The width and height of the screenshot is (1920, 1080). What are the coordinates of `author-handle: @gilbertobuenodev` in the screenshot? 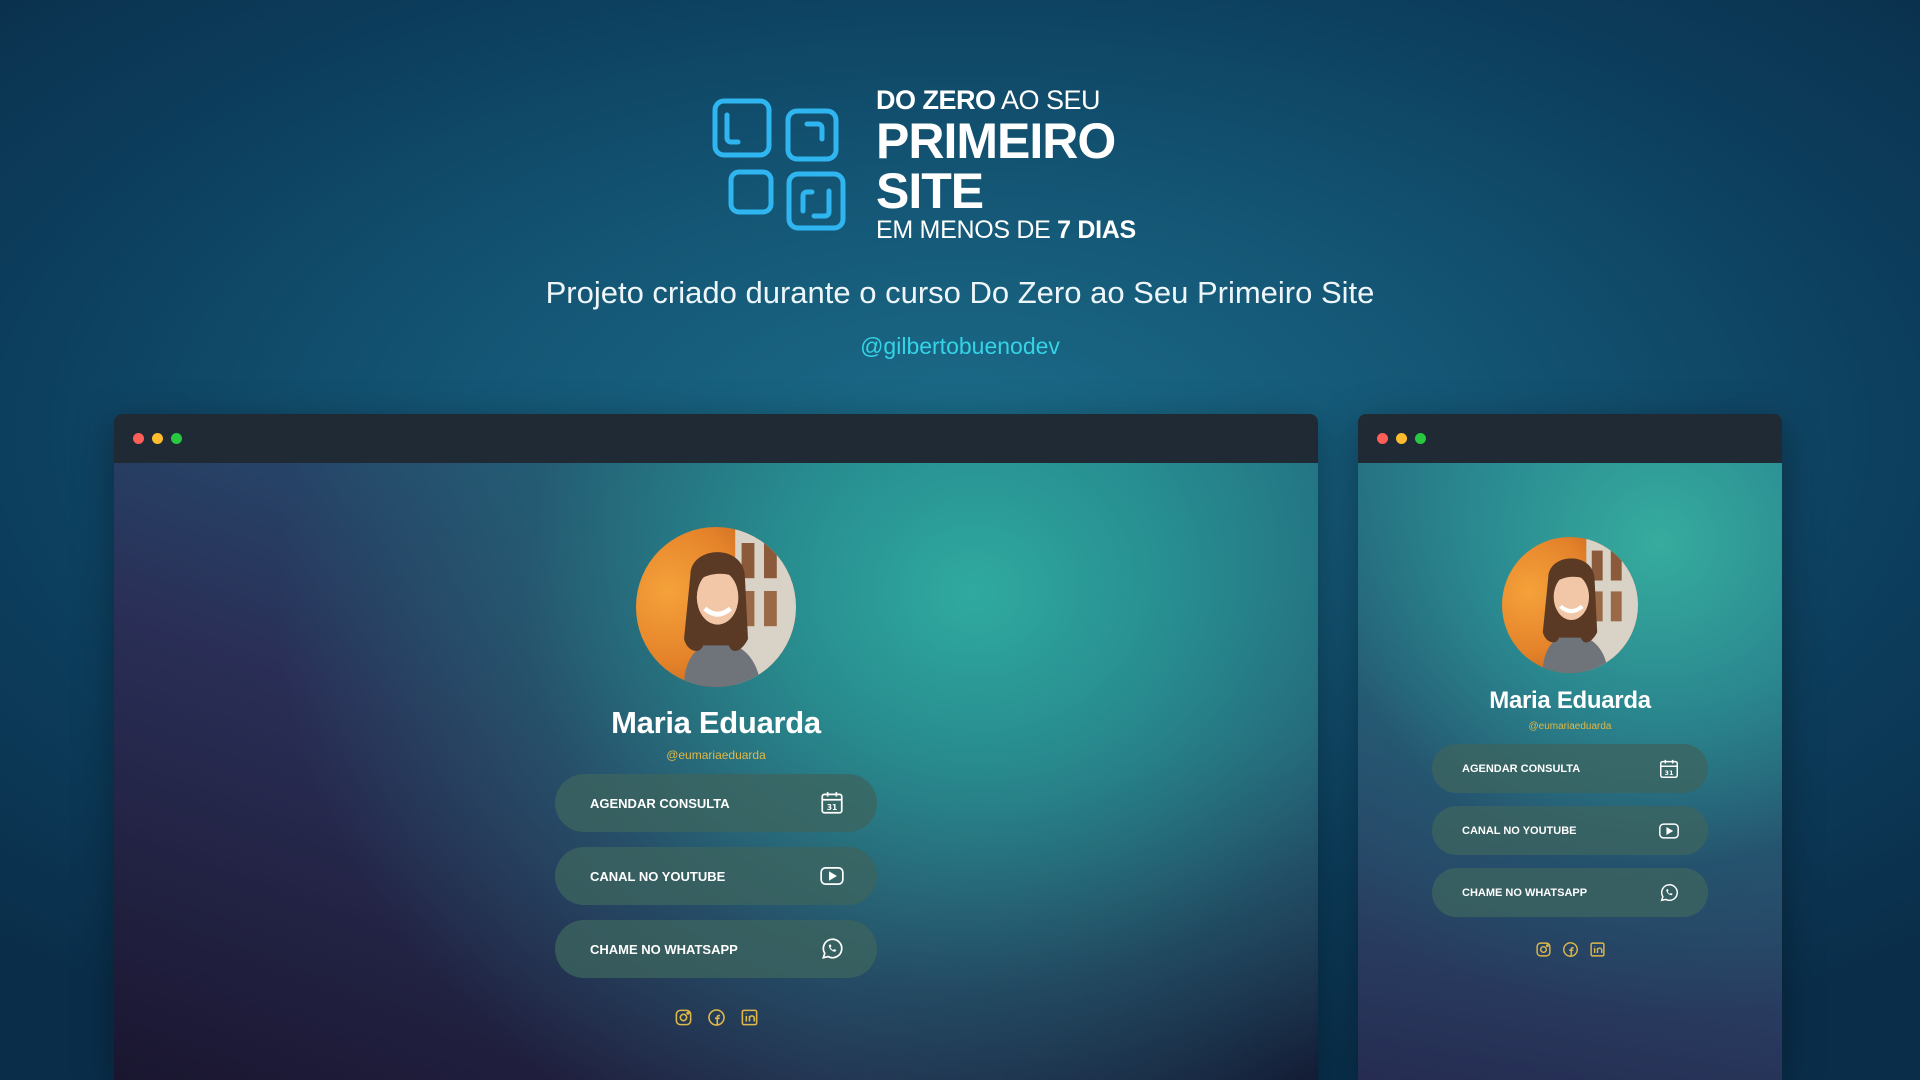 It's located at (960, 346).